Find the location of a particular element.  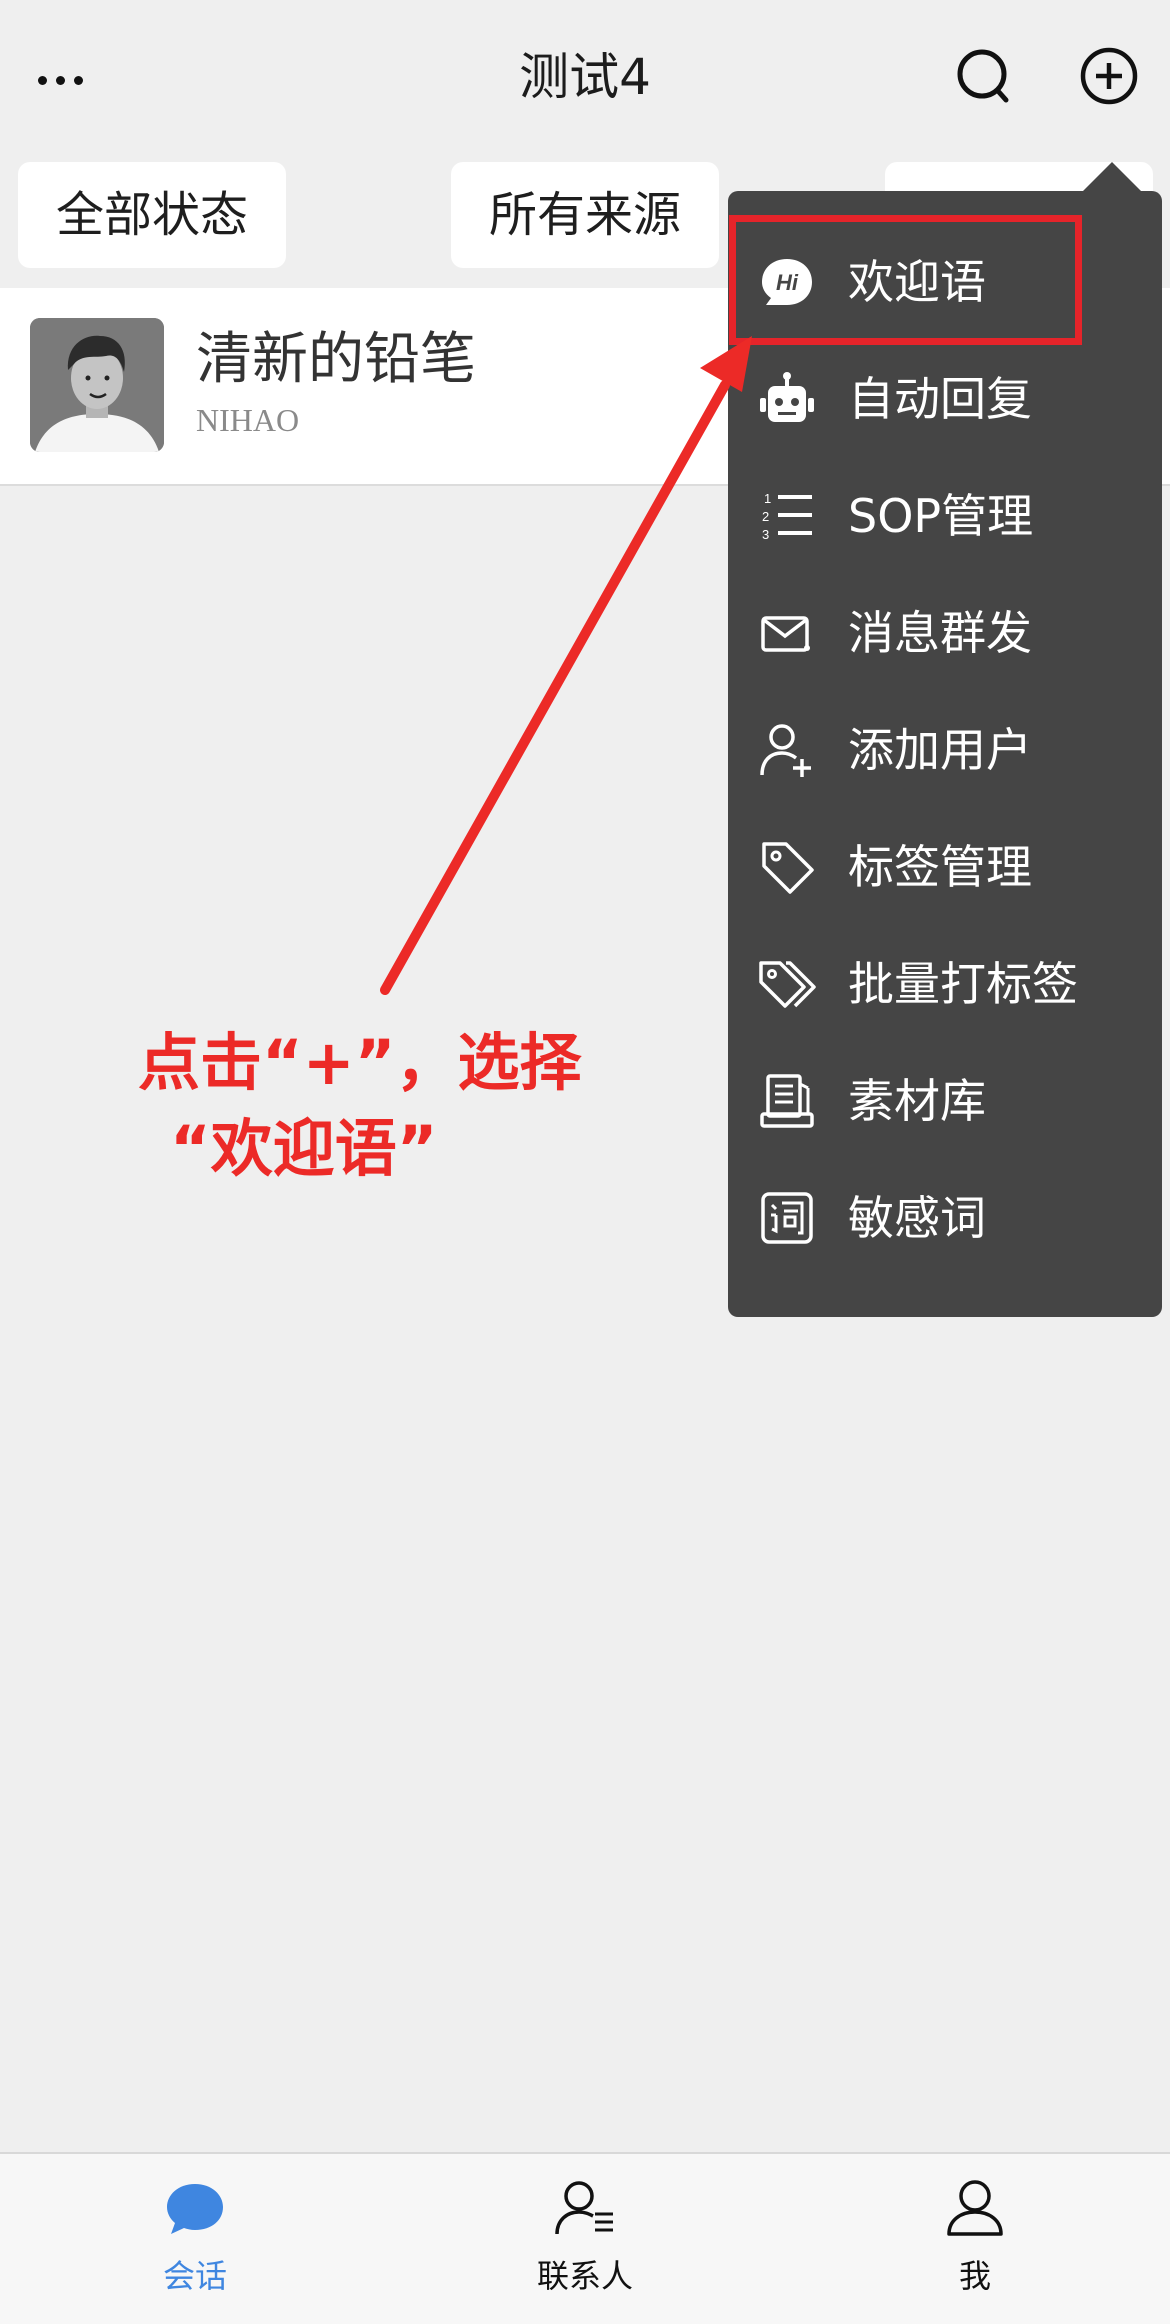

chat-bubble-icon is located at coordinates (195, 2209).